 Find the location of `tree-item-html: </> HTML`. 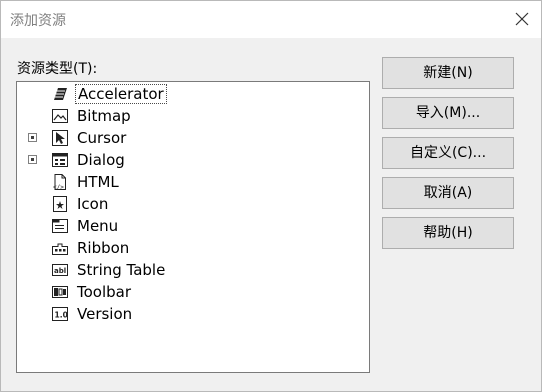

tree-item-html: </> HTML is located at coordinates (187, 183).